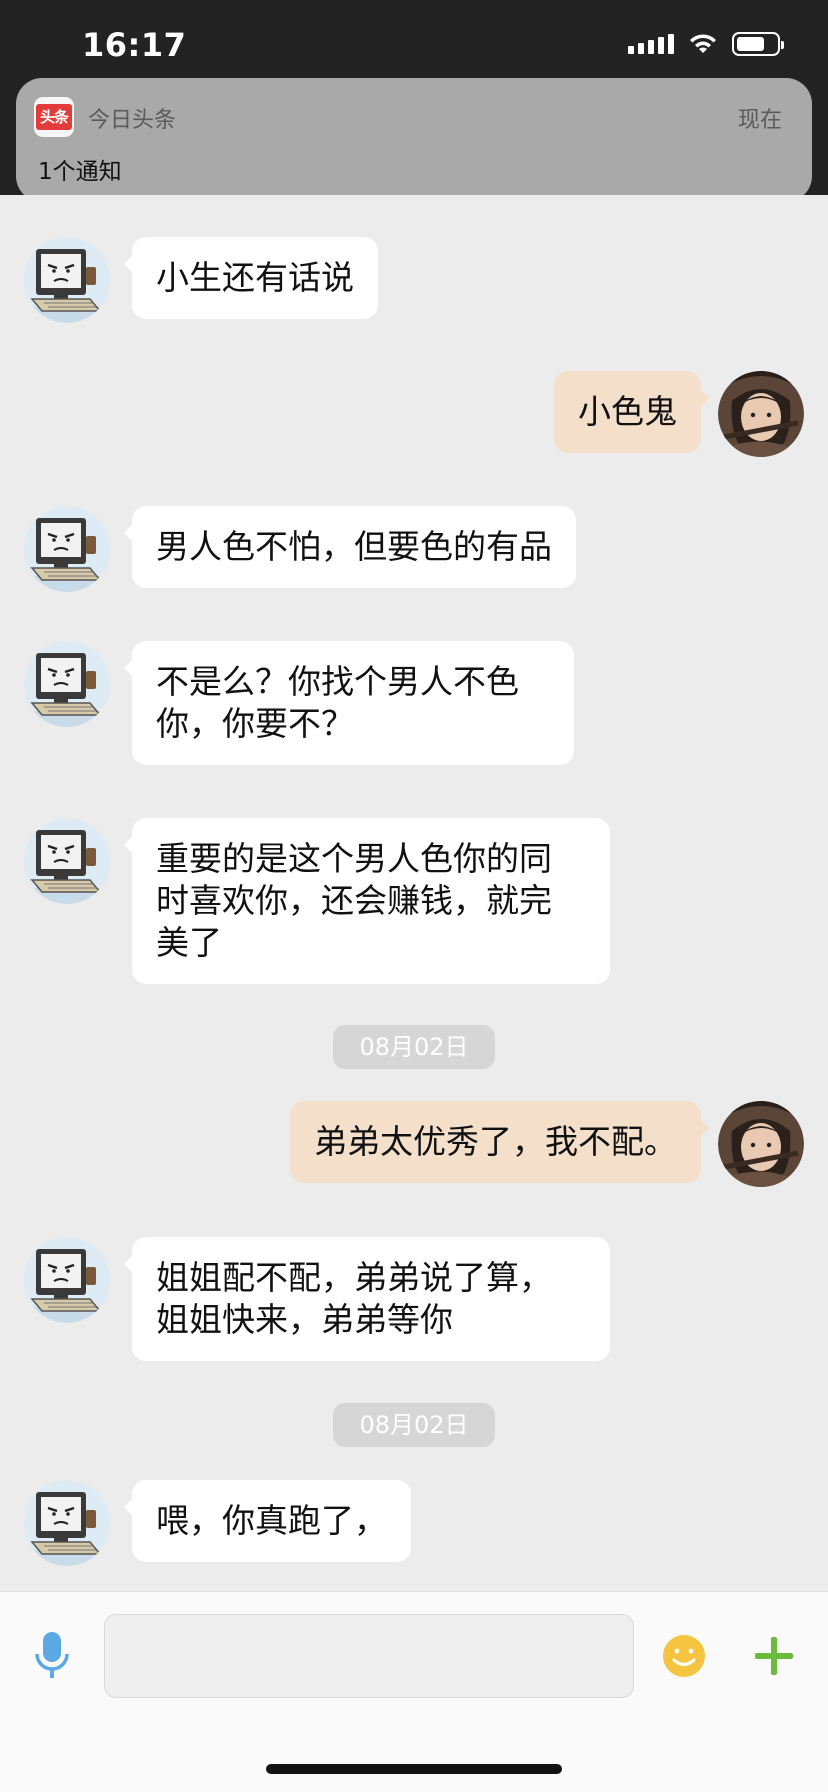 This screenshot has width=828, height=1792. Describe the element at coordinates (52, 1656) in the screenshot. I see `mic-icon` at that location.